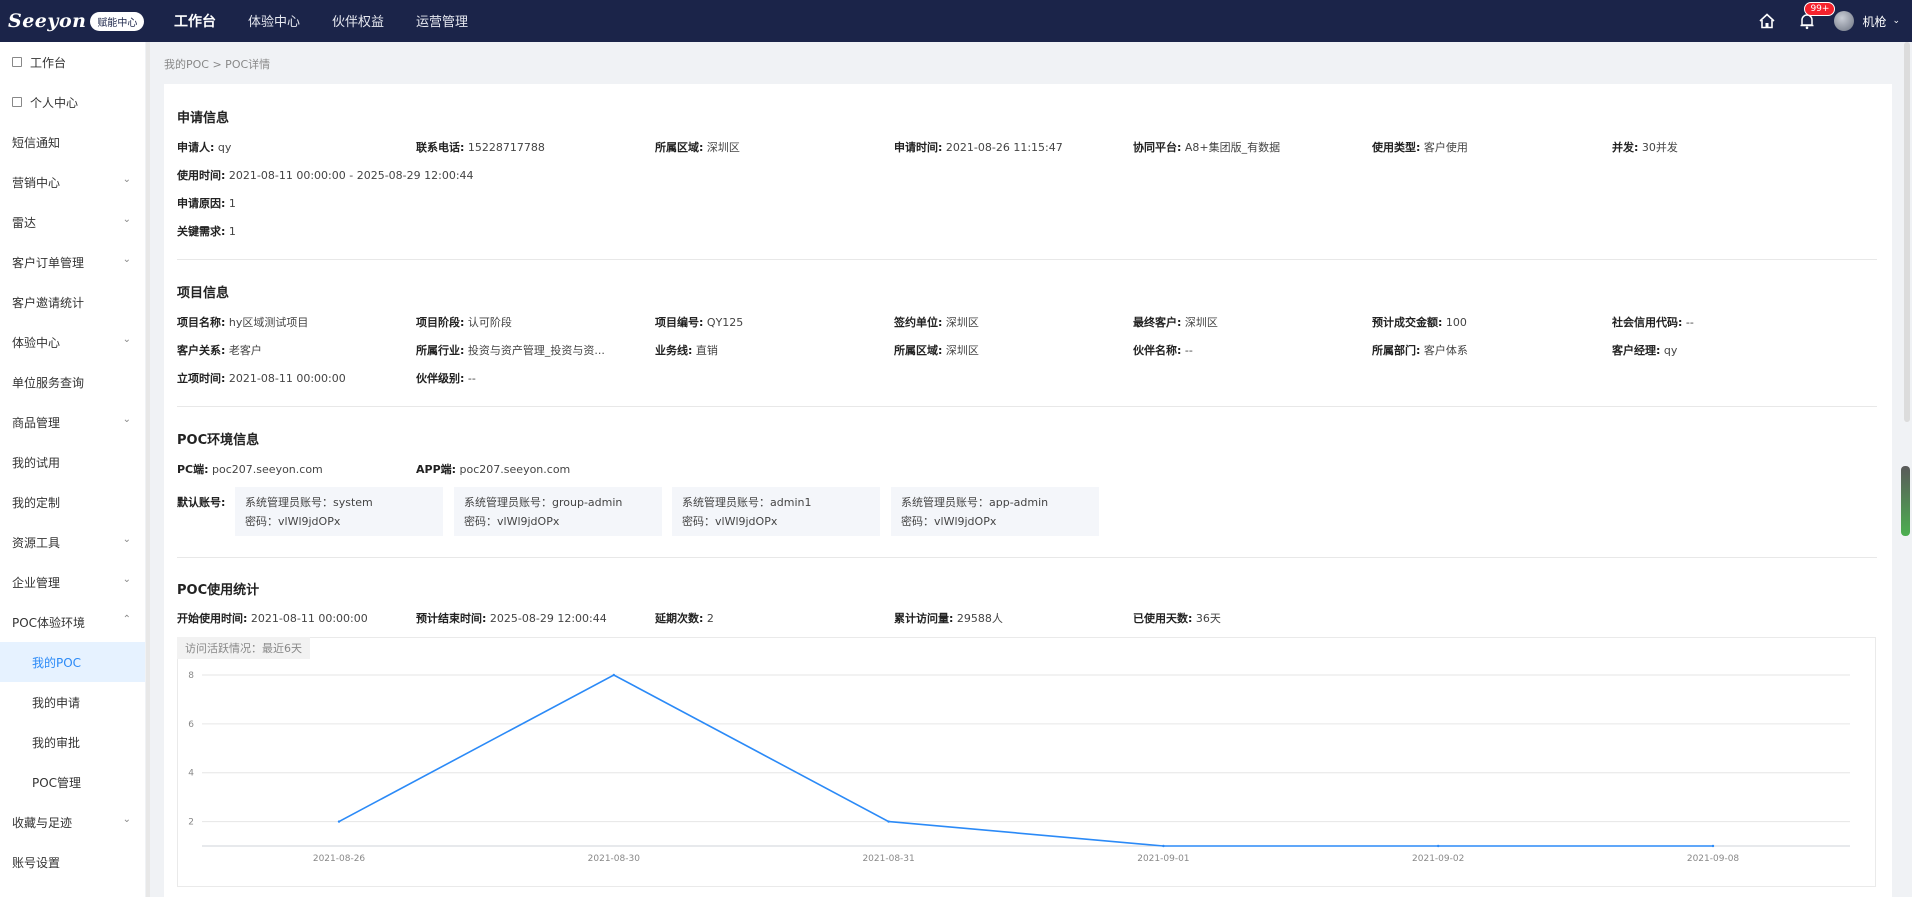 The height and width of the screenshot is (897, 1912). I want to click on sidebar-item-invite-stats: 客户邀请统计, so click(72, 302).